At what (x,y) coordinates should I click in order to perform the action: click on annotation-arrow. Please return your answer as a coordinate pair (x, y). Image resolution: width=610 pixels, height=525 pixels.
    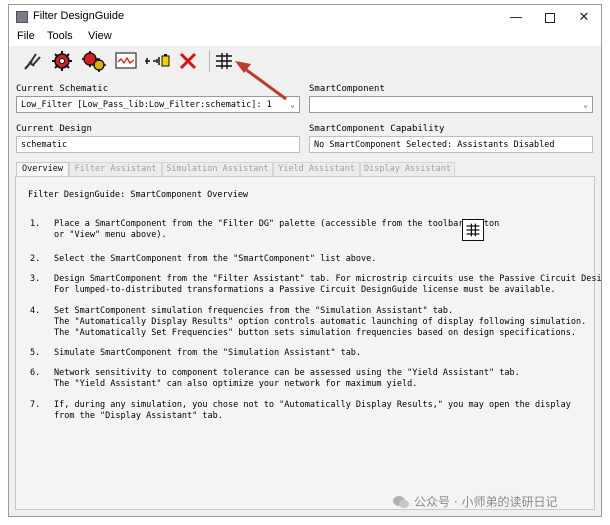
    Looking at the image, I should click on (261, 81).